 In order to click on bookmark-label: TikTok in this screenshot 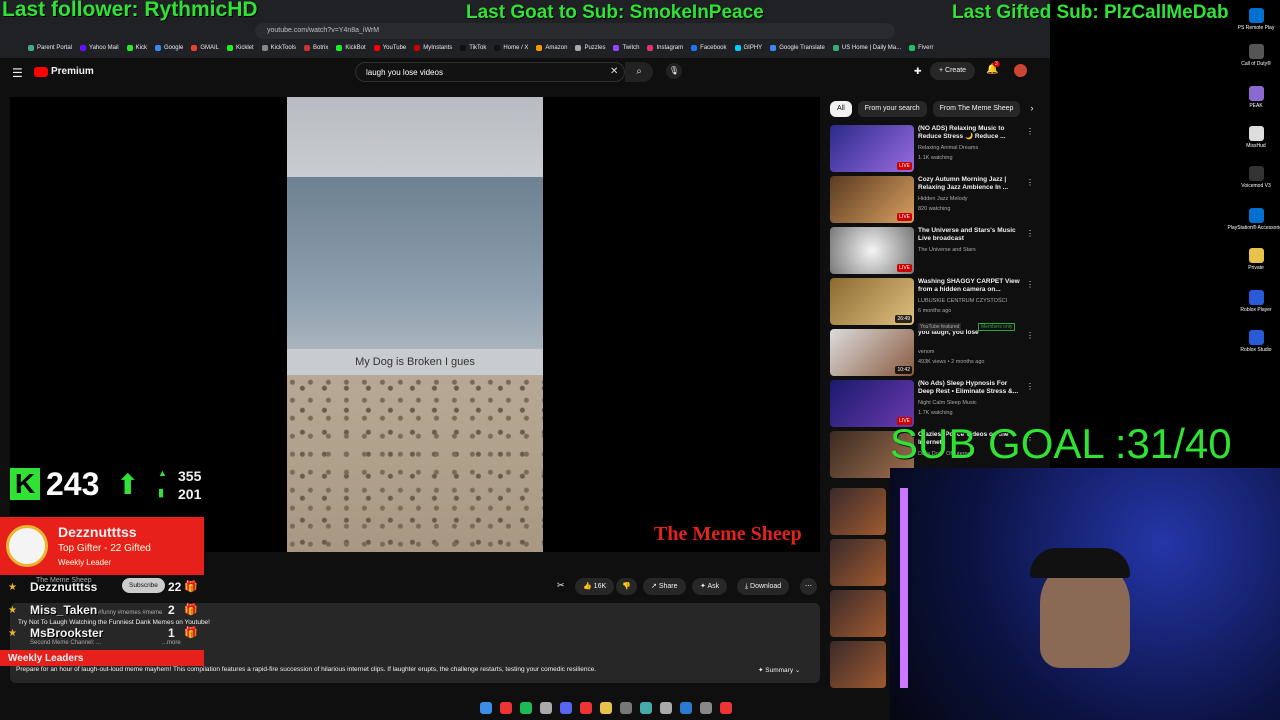, I will do `click(478, 48)`.